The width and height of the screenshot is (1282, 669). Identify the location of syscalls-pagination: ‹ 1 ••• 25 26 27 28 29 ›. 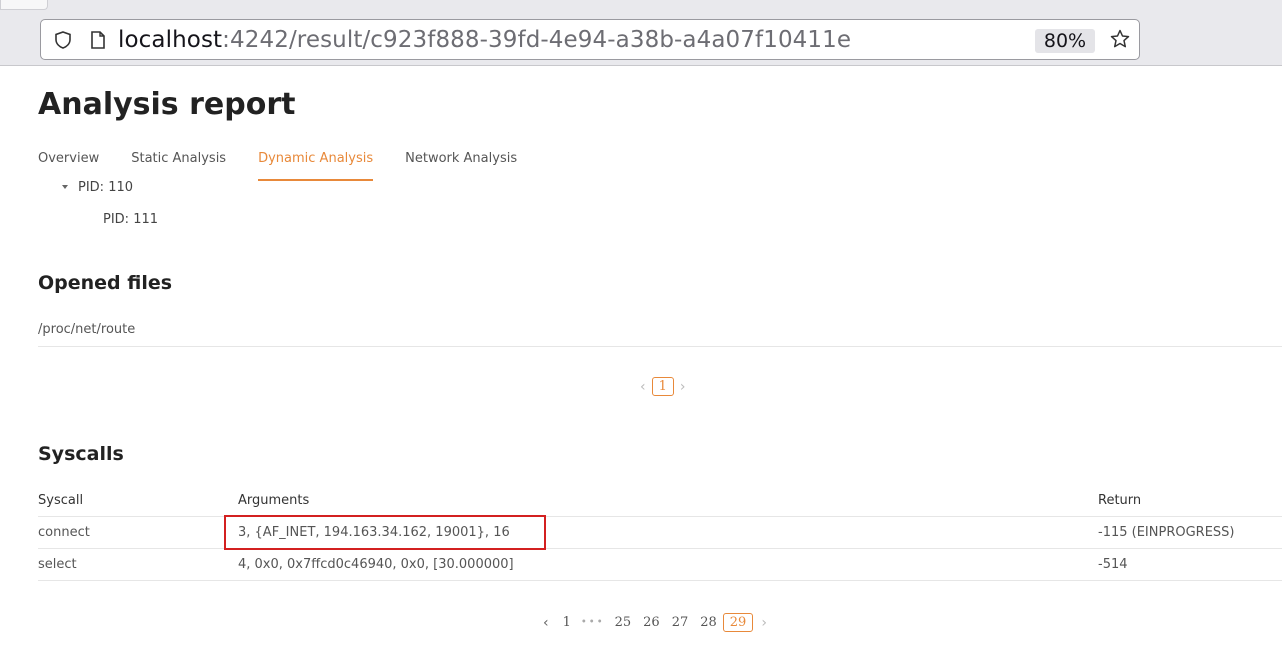
(655, 622).